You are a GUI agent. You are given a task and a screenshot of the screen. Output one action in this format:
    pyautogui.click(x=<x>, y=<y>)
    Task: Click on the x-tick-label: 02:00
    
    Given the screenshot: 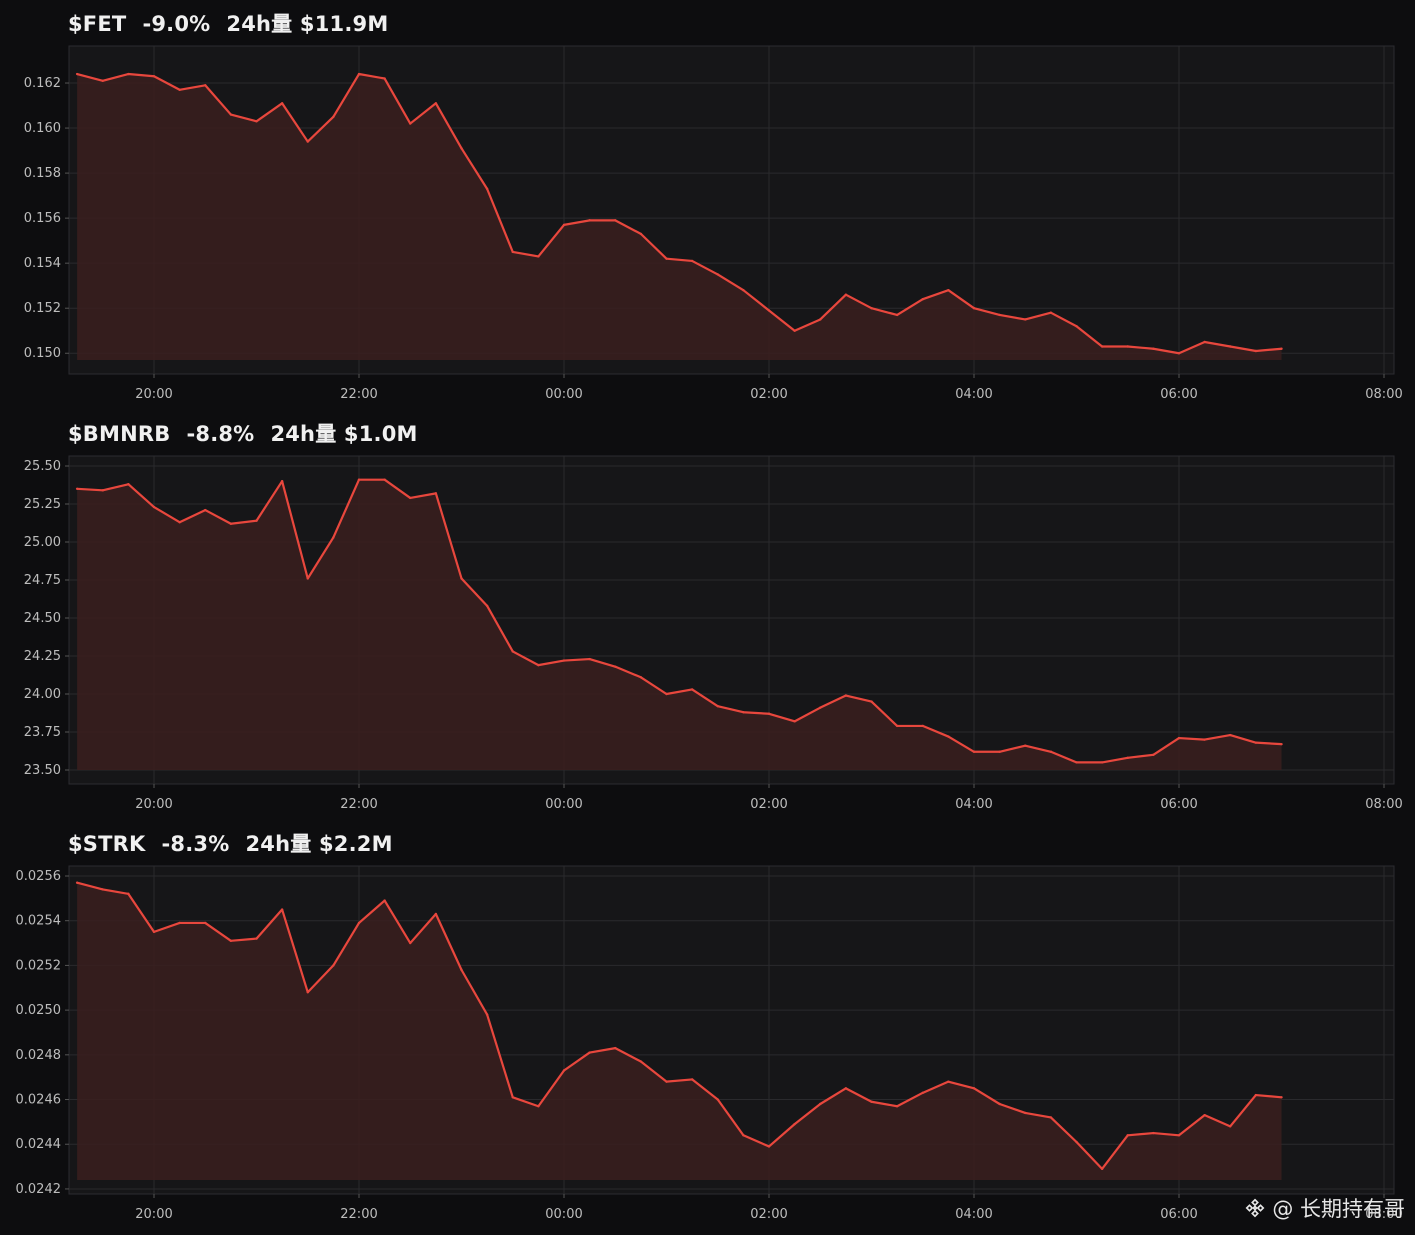 What is the action you would take?
    pyautogui.click(x=768, y=394)
    